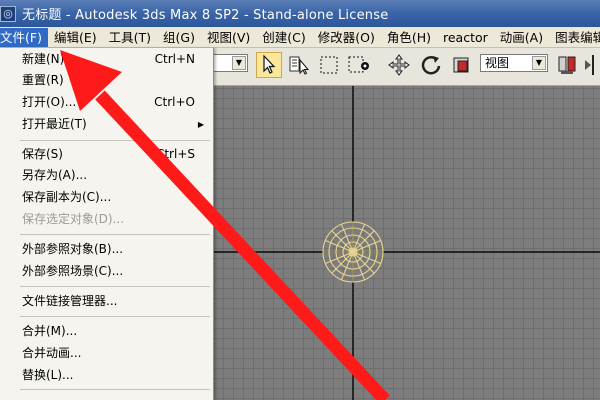  Describe the element at coordinates (174, 102) in the screenshot. I see `menu-item-shortcut: Ctrl+O` at that location.